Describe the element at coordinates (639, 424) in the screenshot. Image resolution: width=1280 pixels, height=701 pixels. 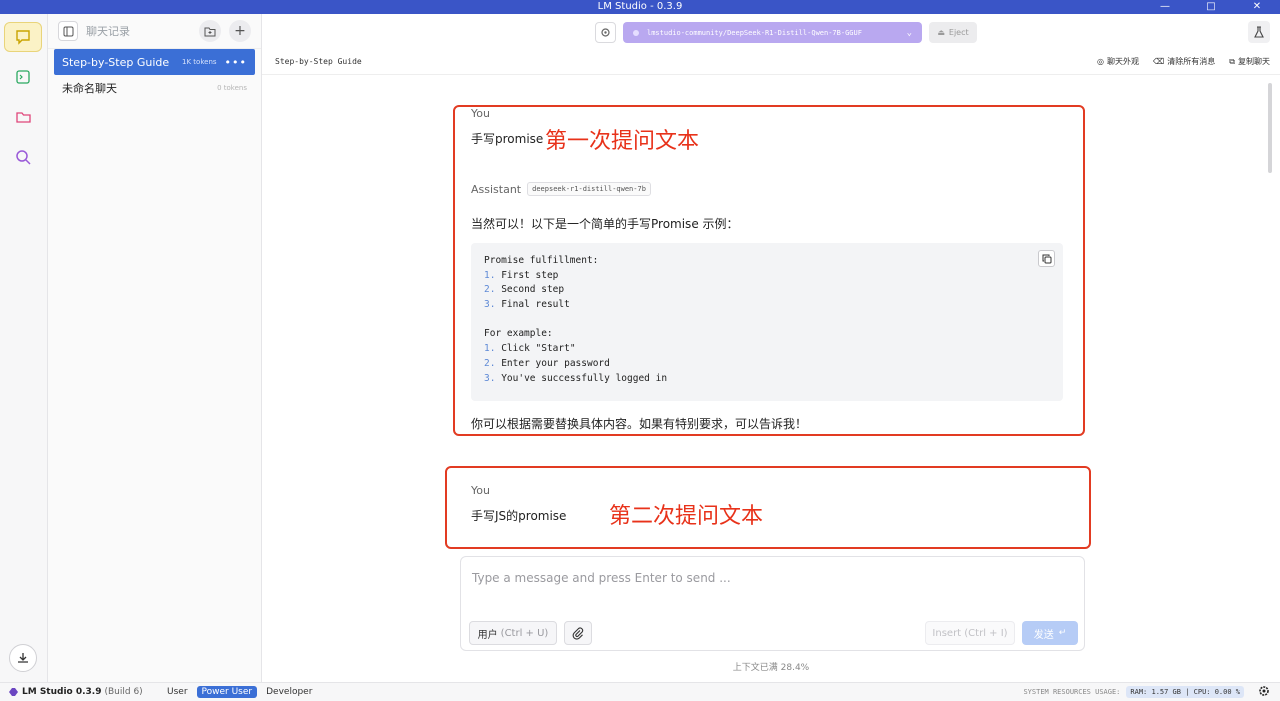
I see `message-outro: 你可以根据需要替换具体内容。如果有特别要求，可以告诉我！` at that location.